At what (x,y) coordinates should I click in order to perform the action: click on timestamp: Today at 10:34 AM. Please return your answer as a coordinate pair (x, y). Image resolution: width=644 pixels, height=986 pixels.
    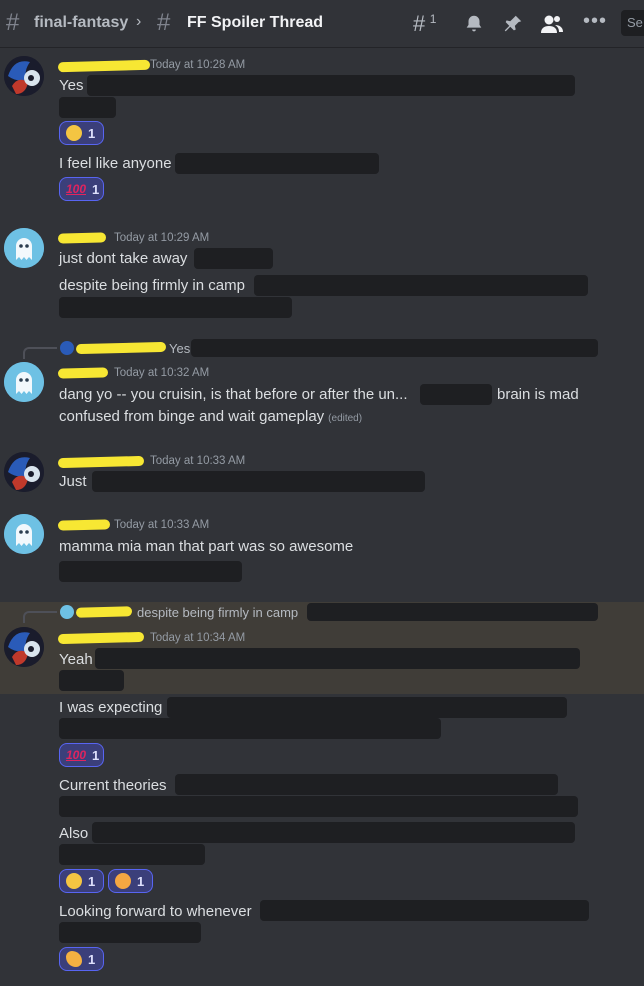
    Looking at the image, I should click on (198, 638).